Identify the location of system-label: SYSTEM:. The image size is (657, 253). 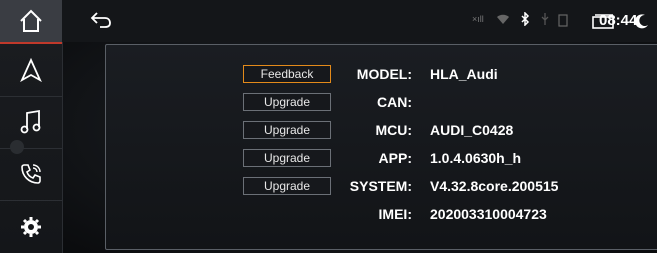
(380, 186).